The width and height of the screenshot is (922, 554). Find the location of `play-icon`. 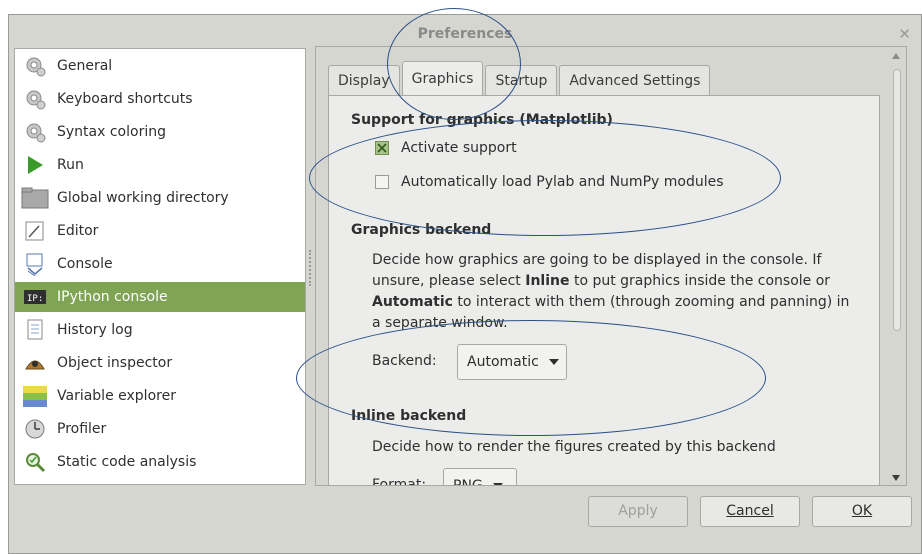

play-icon is located at coordinates (35, 165).